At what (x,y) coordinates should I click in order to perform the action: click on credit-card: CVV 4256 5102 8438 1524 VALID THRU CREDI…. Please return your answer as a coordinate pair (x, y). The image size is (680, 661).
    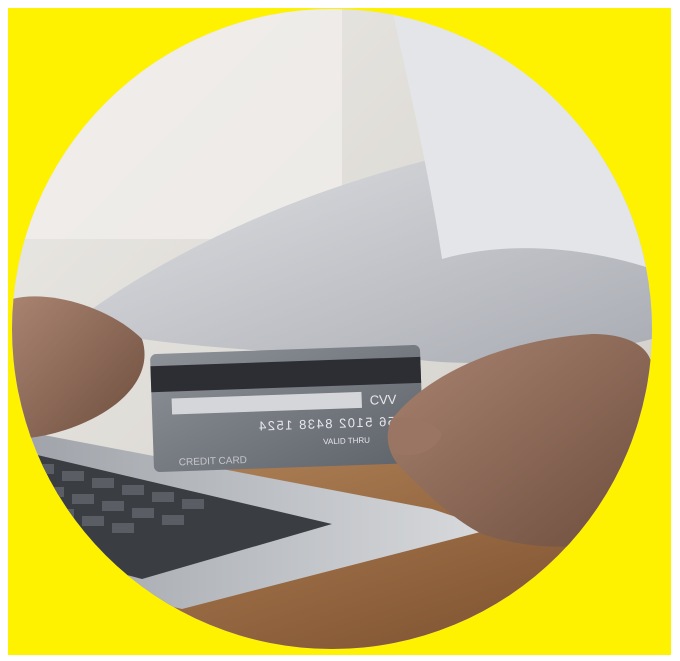
    Looking at the image, I should click on (287, 408).